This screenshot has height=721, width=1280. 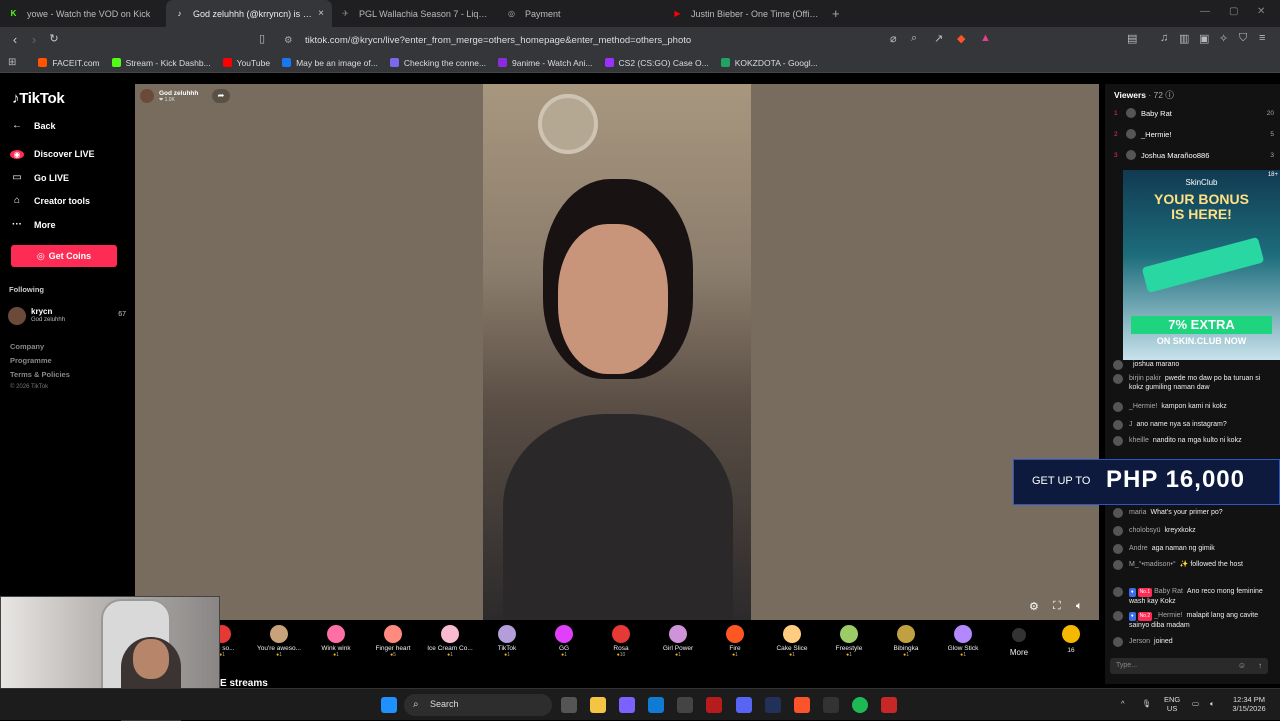 I want to click on new-tab-button: +, so click(x=836, y=13).